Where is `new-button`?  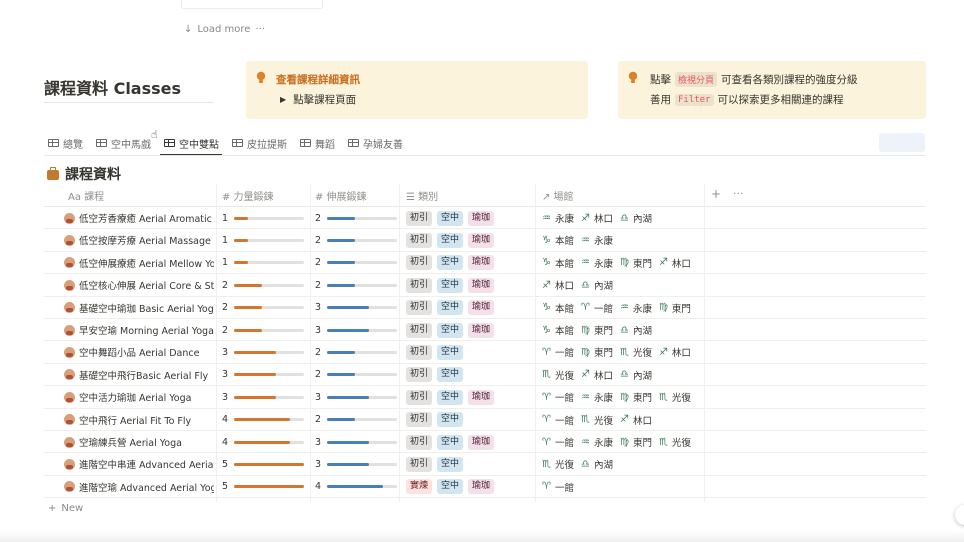 new-button is located at coordinates (902, 142).